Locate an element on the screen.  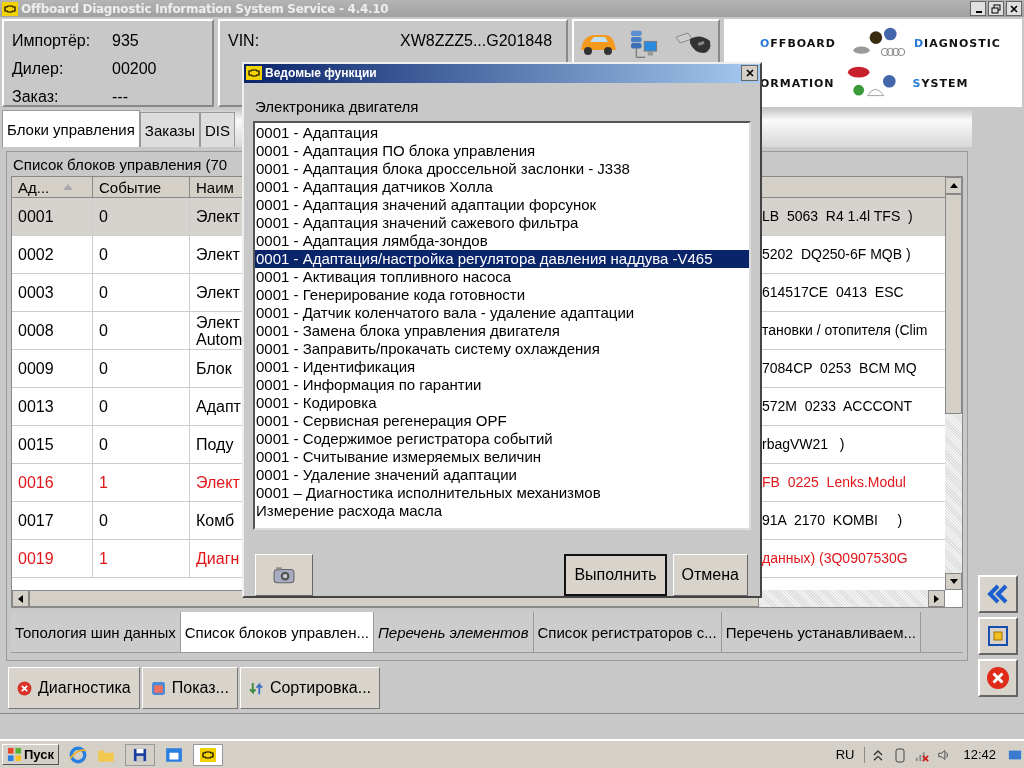
table-cell: 0013 is located at coordinates (52, 407).